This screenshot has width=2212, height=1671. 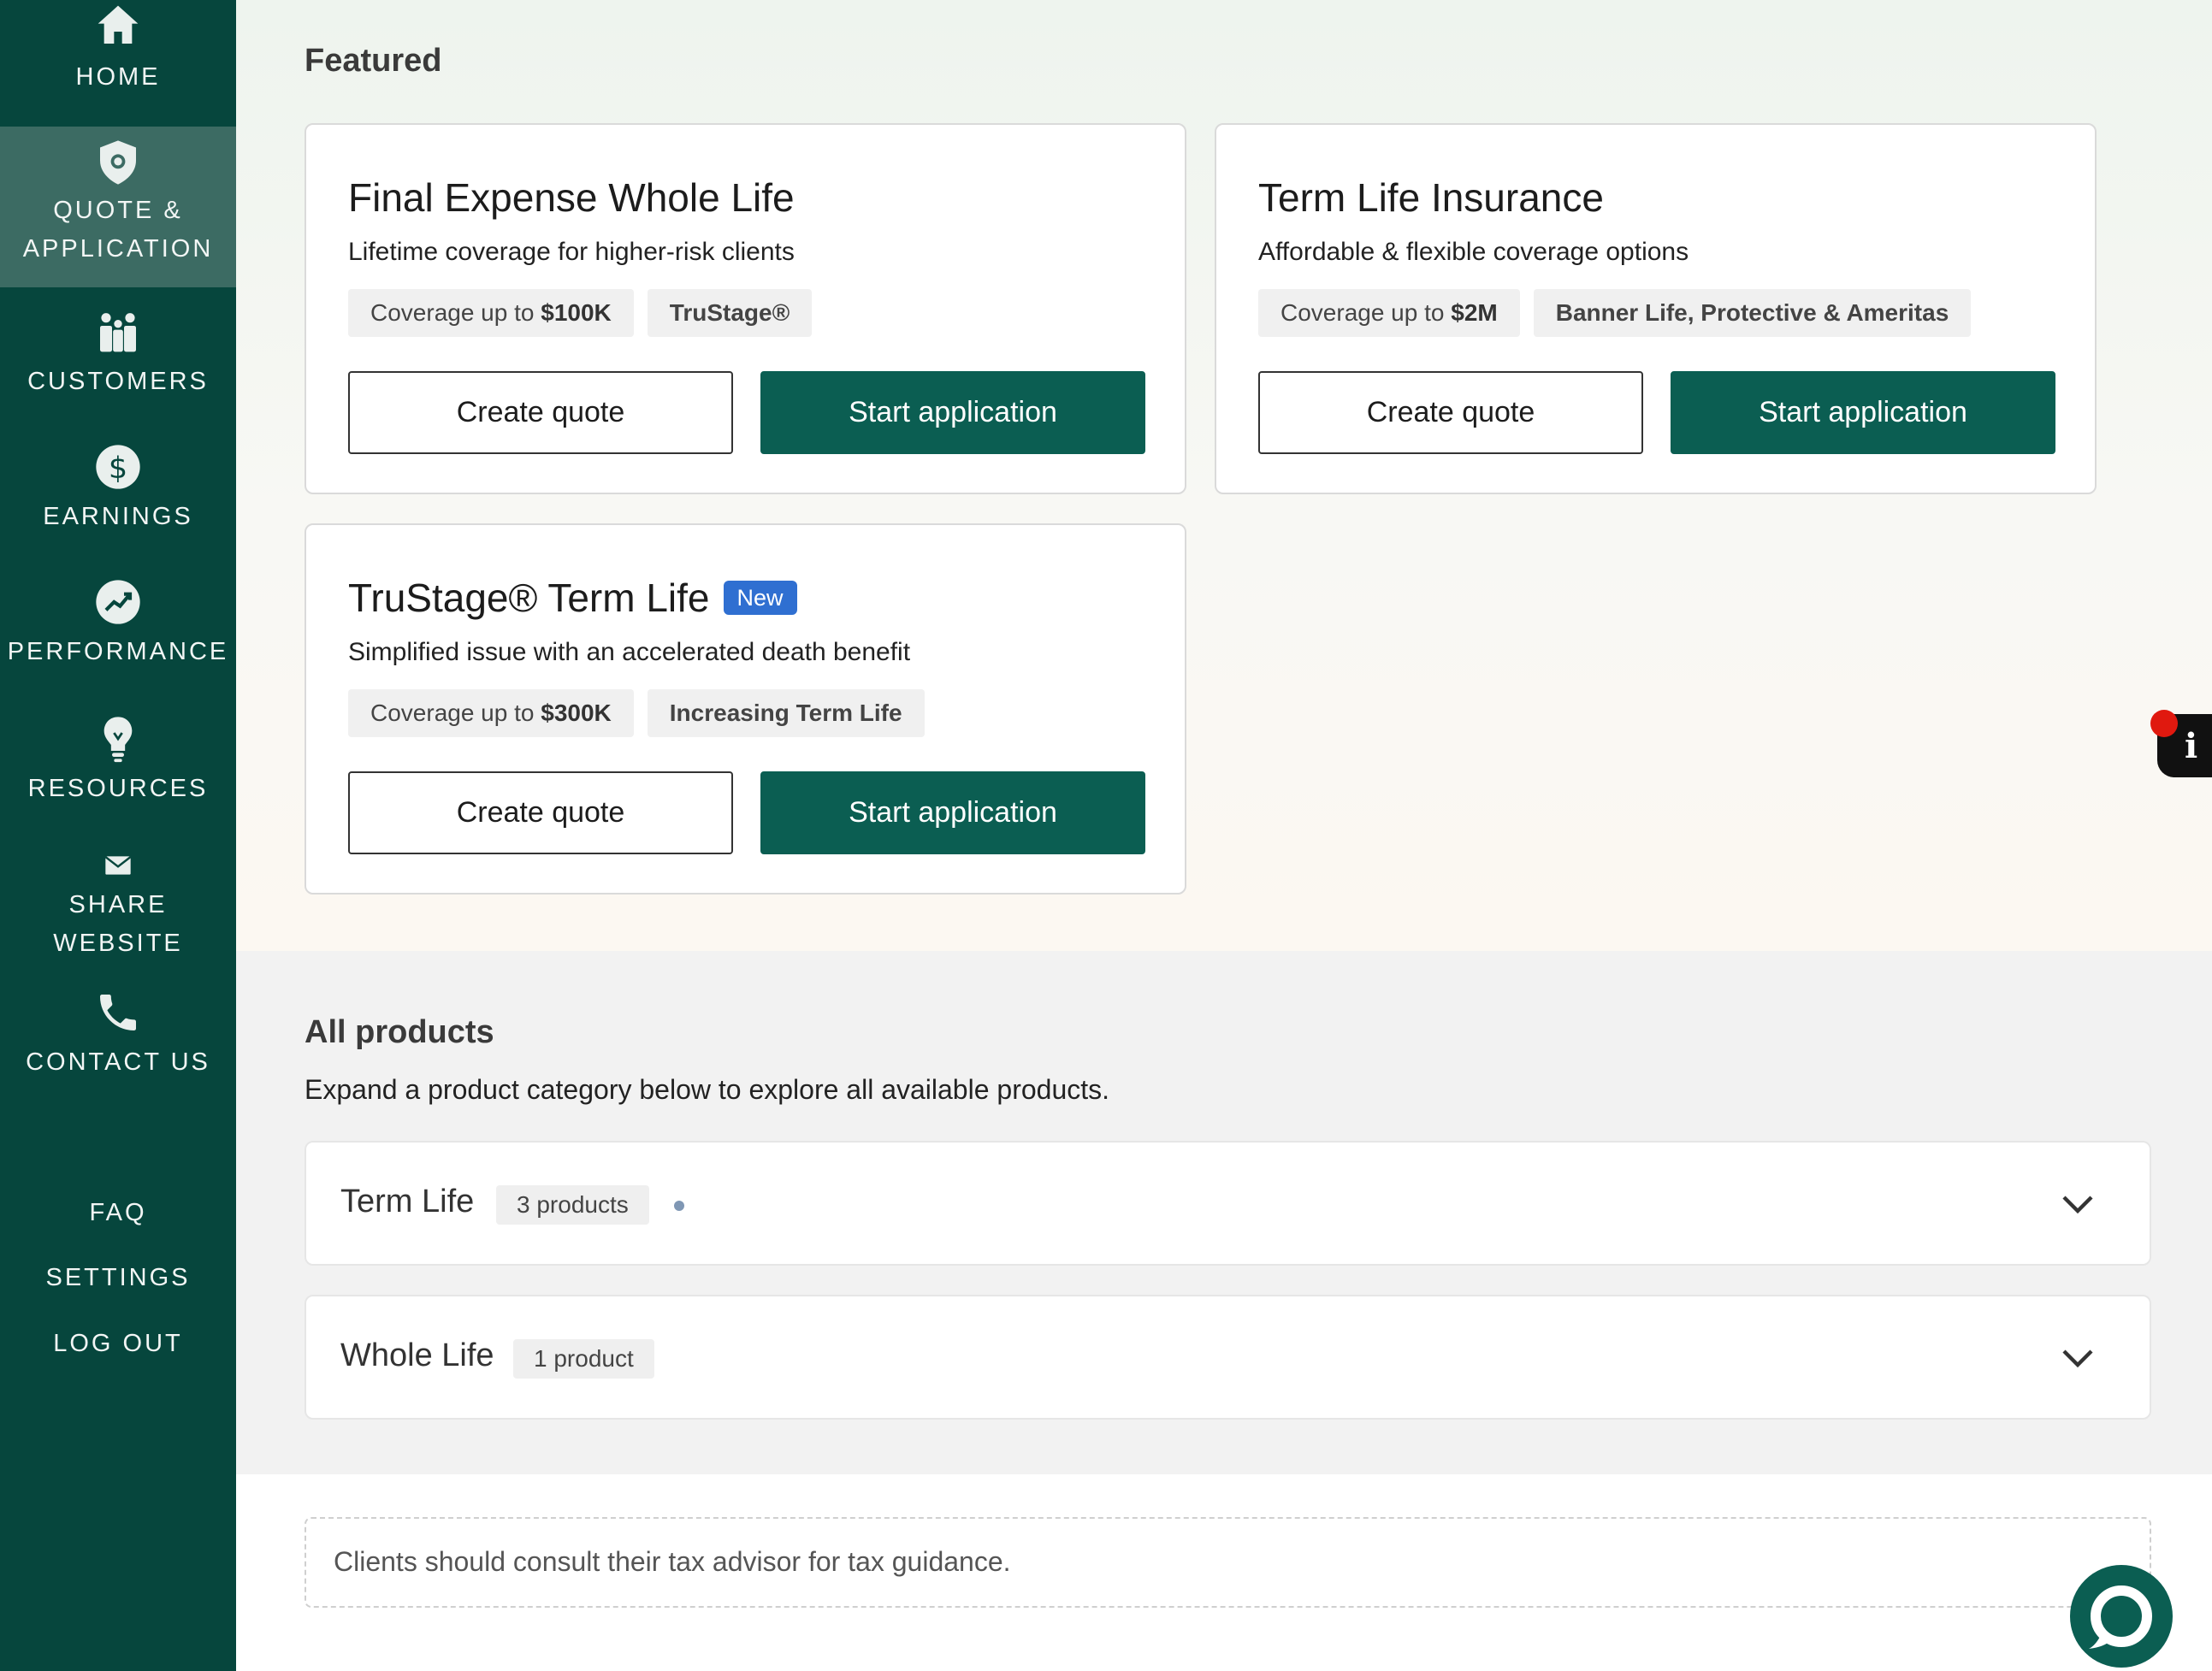 I want to click on coverage-amount: $300K, so click(x=576, y=713).